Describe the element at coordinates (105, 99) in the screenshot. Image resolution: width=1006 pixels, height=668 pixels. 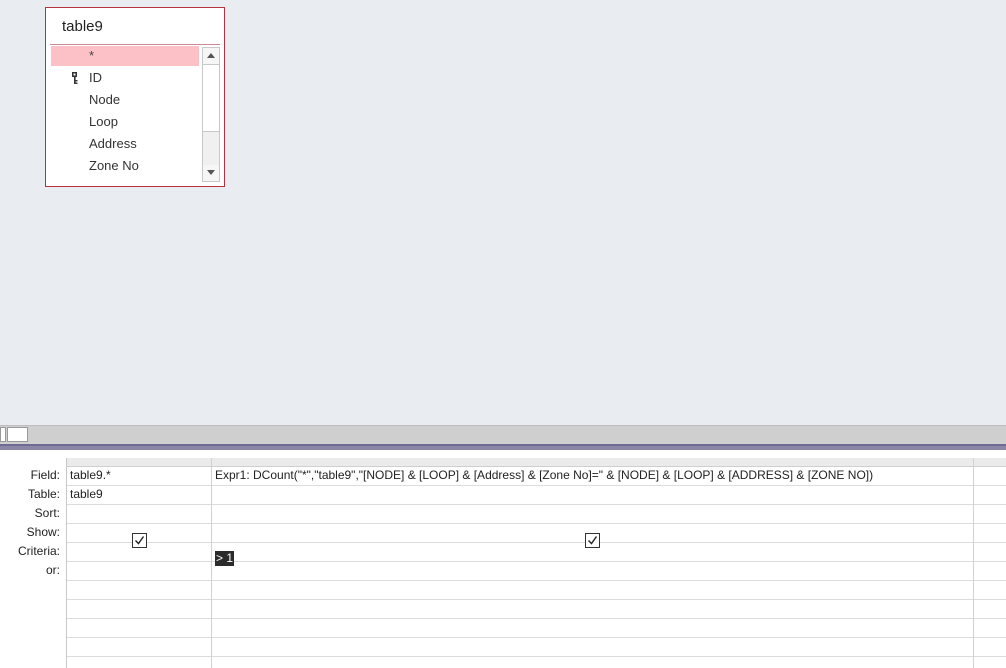
I see `field-item-label: Node` at that location.